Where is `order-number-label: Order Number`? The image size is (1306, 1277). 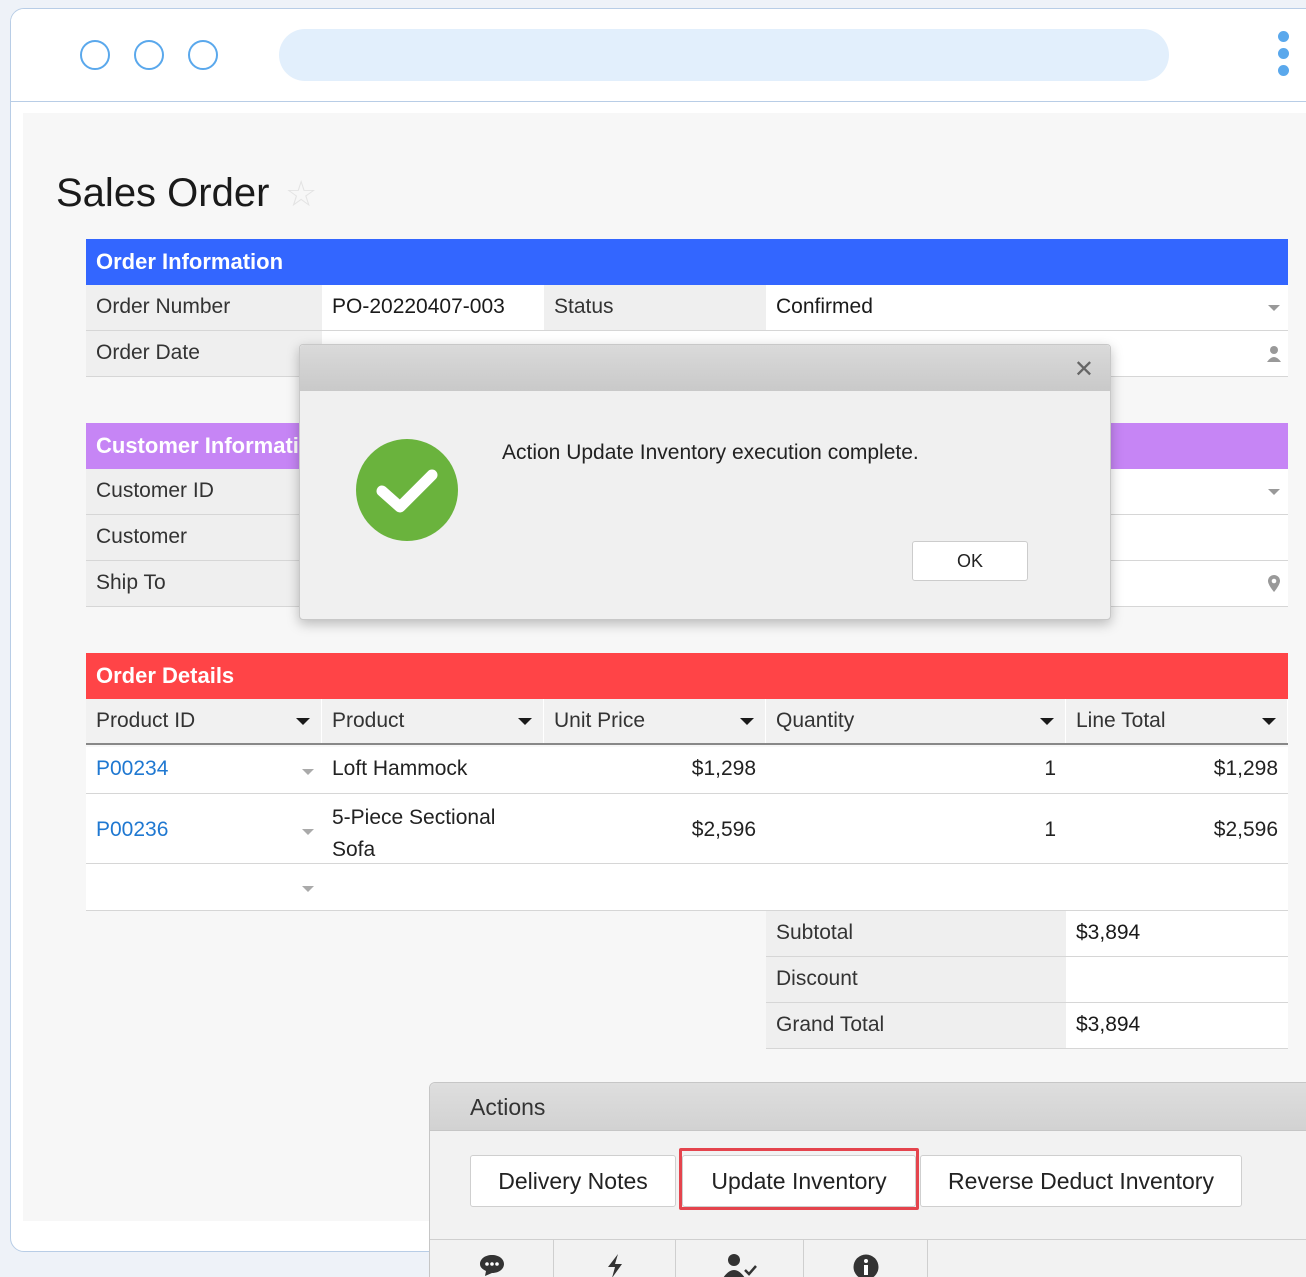
order-number-label: Order Number is located at coordinates (204, 307).